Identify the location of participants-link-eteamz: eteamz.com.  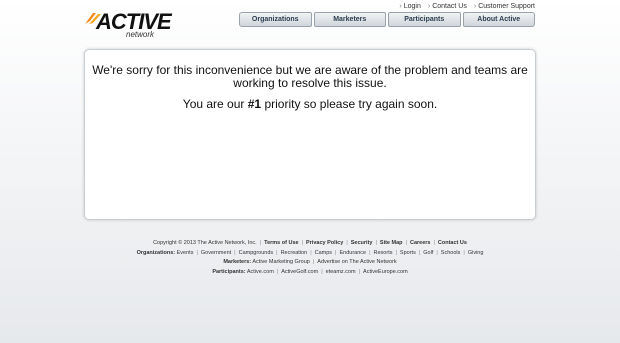
(341, 272).